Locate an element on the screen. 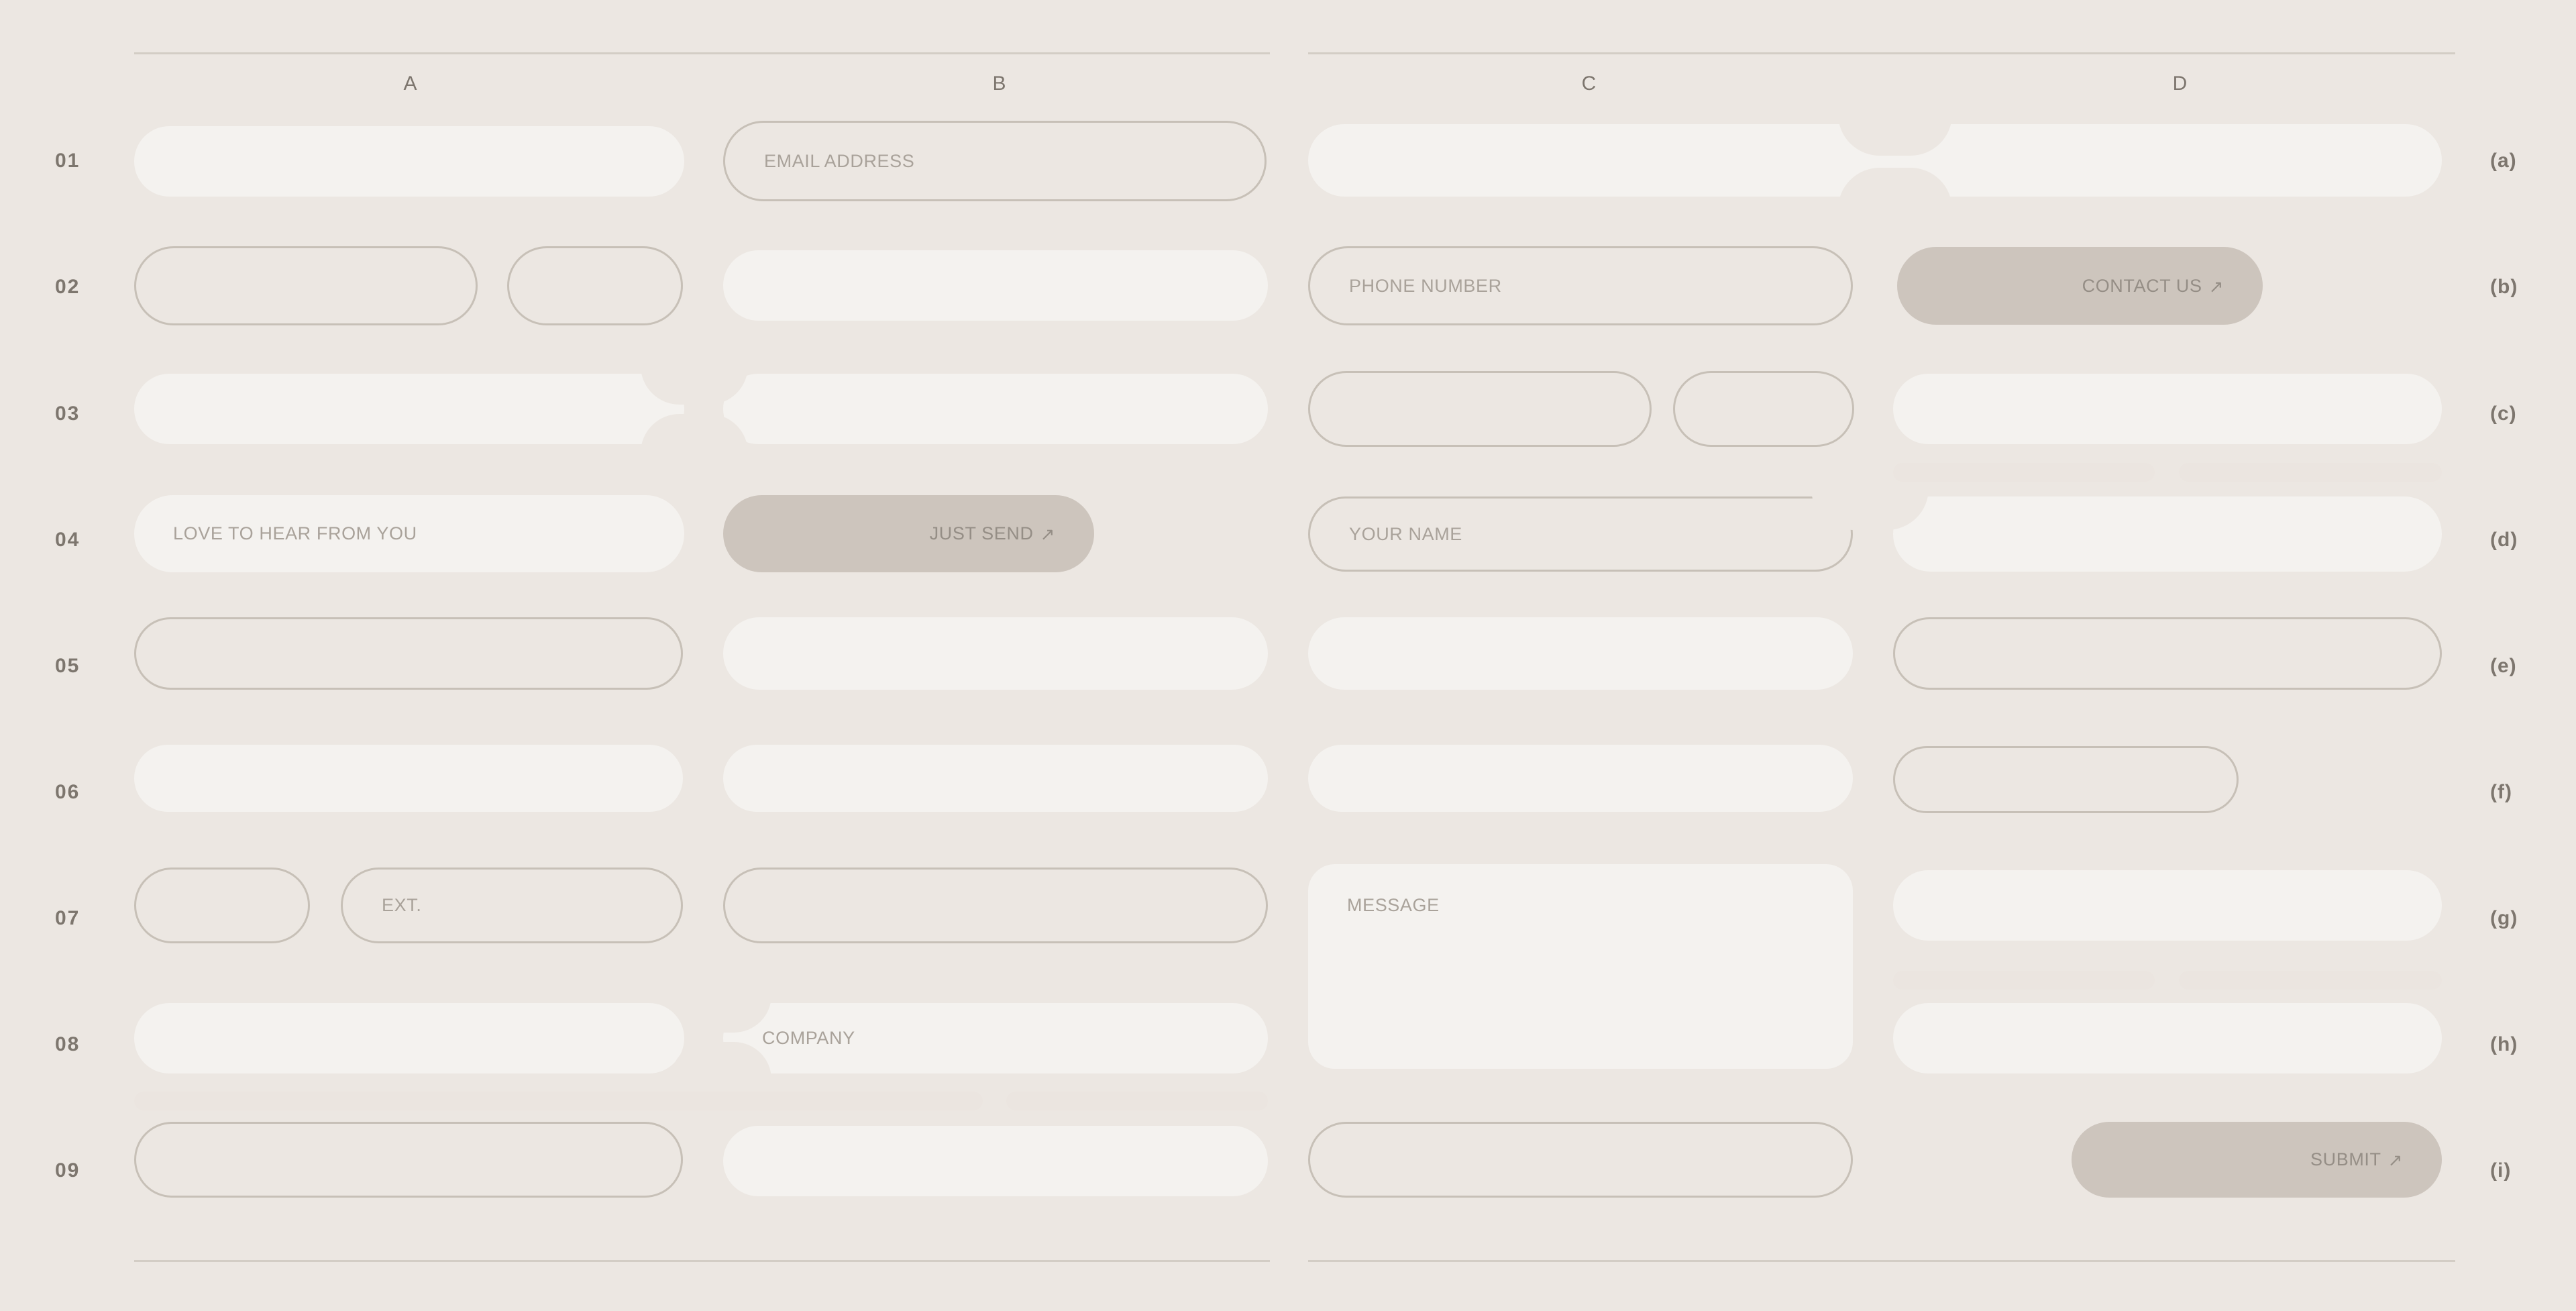 This screenshot has width=2576, height=1311. row-letter-i: (i) is located at coordinates (2501, 1171).